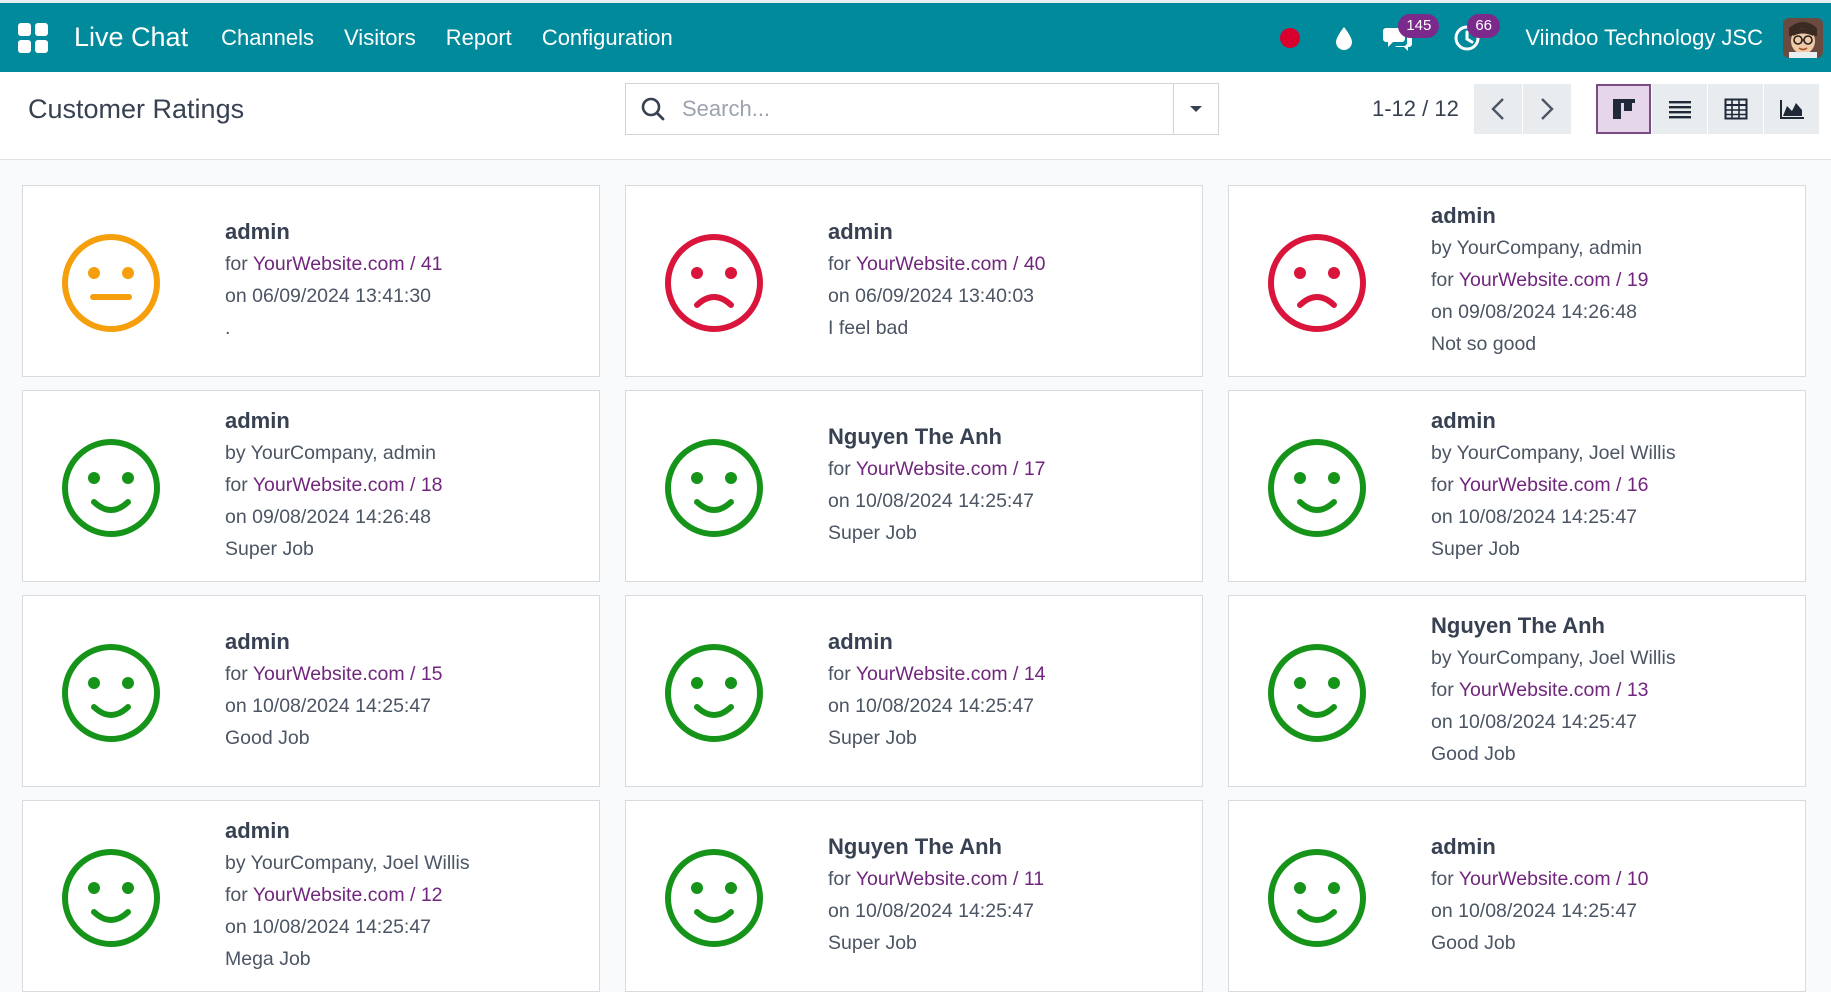 The height and width of the screenshot is (992, 1831). I want to click on drop-icon, so click(1344, 38).